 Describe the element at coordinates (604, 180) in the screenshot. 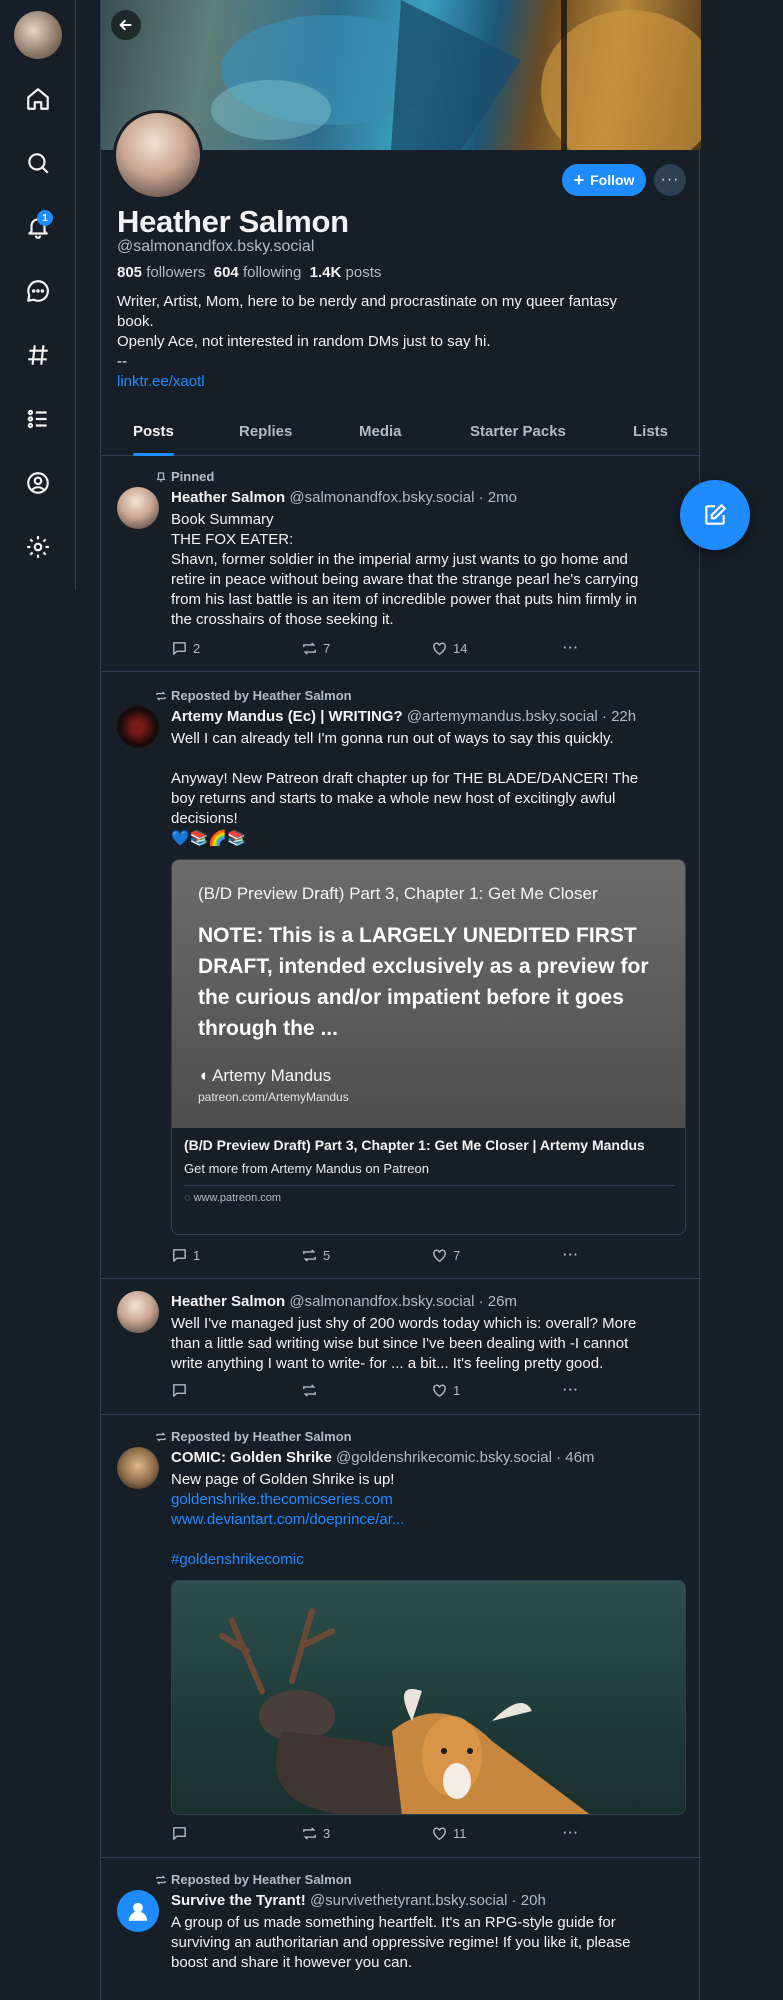

I see `follow-button: + Follow` at that location.